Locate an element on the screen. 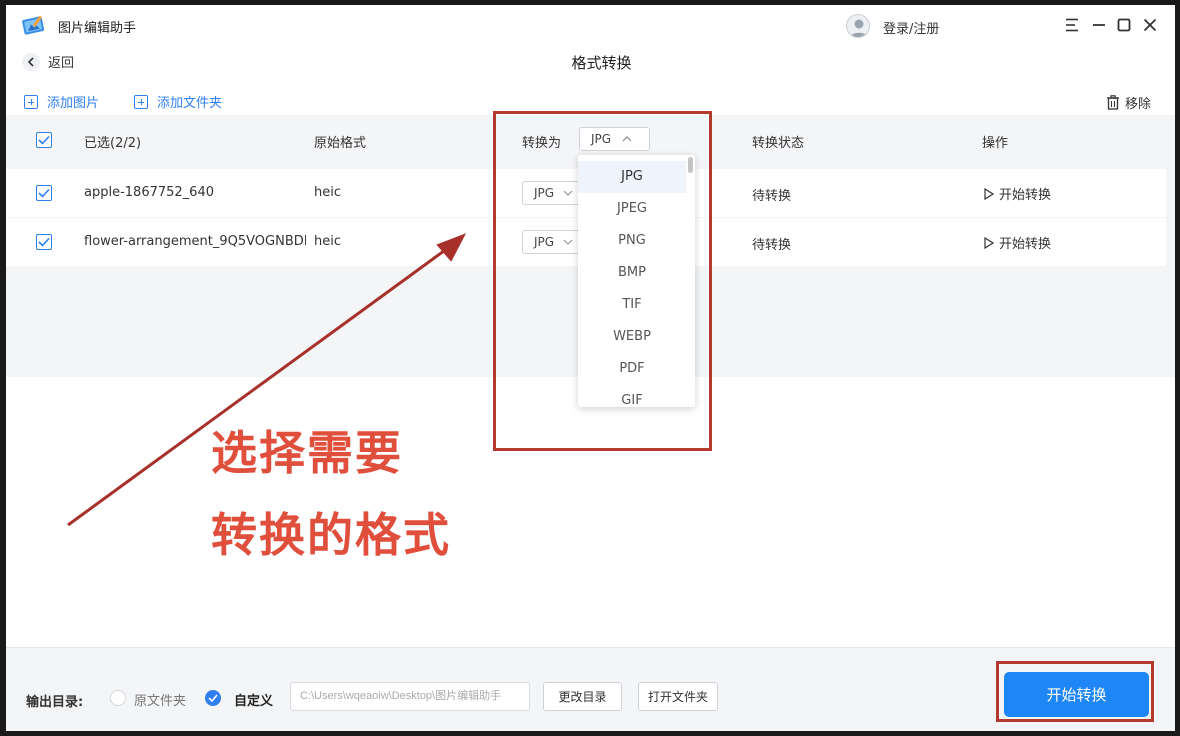 This screenshot has width=1180, height=736. radio-original-folder-label: 原文件夹 is located at coordinates (160, 701).